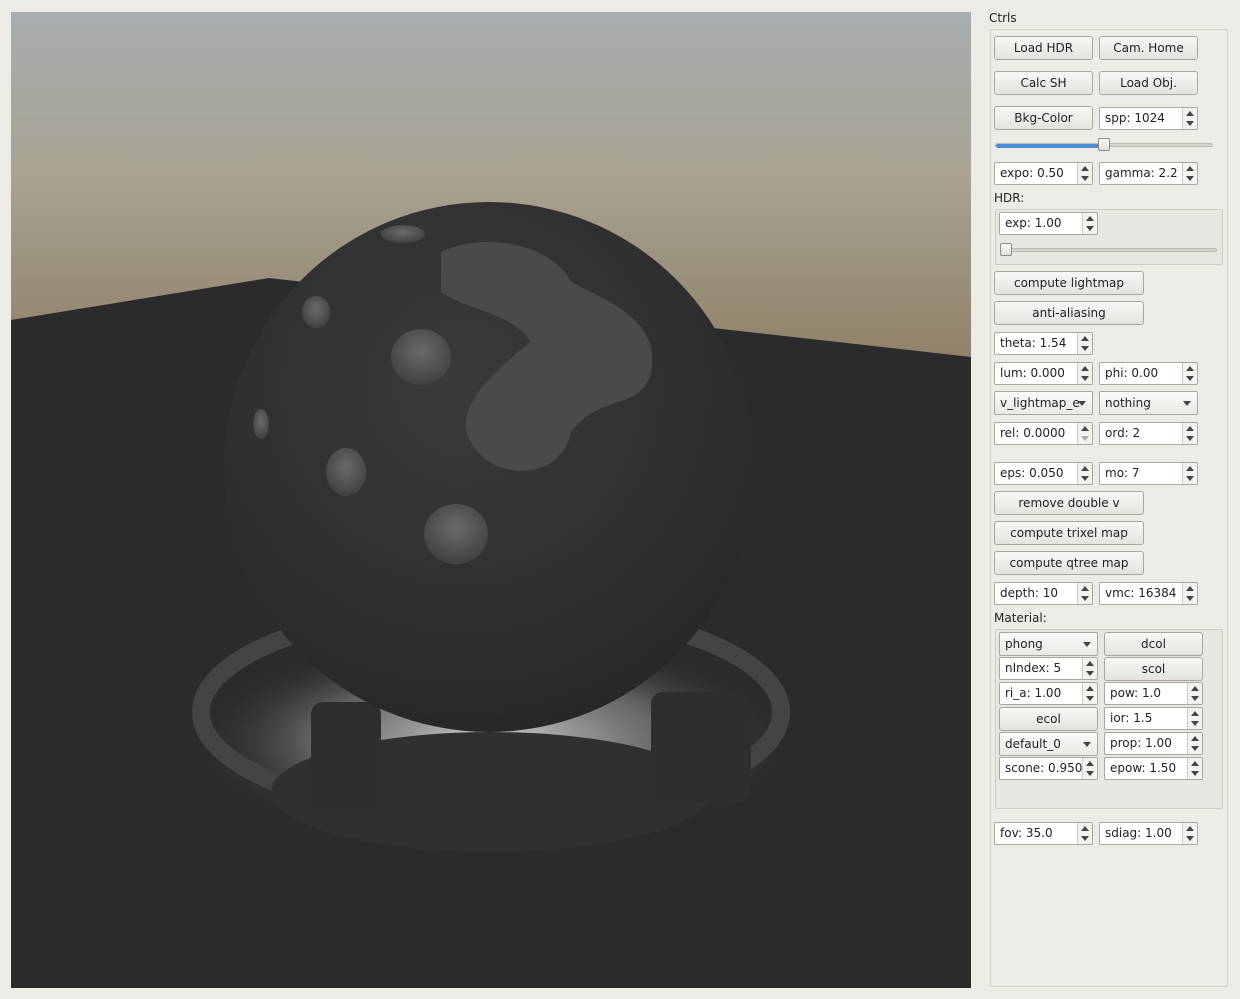 The width and height of the screenshot is (1240, 999). What do you see at coordinates (1069, 563) in the screenshot?
I see `compute-qtree-map-button: compute qtree map` at bounding box center [1069, 563].